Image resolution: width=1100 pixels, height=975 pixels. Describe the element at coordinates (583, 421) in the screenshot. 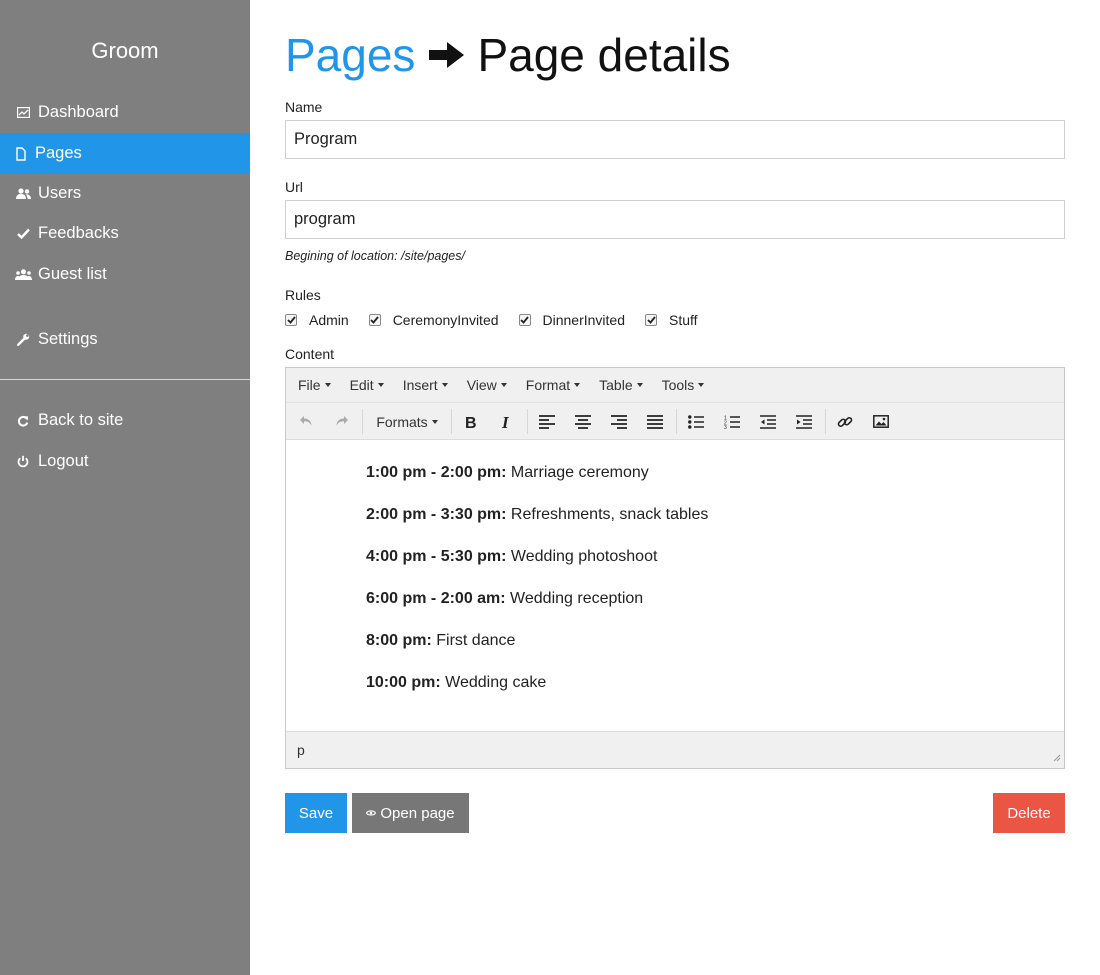

I see `align-center-icon` at that location.